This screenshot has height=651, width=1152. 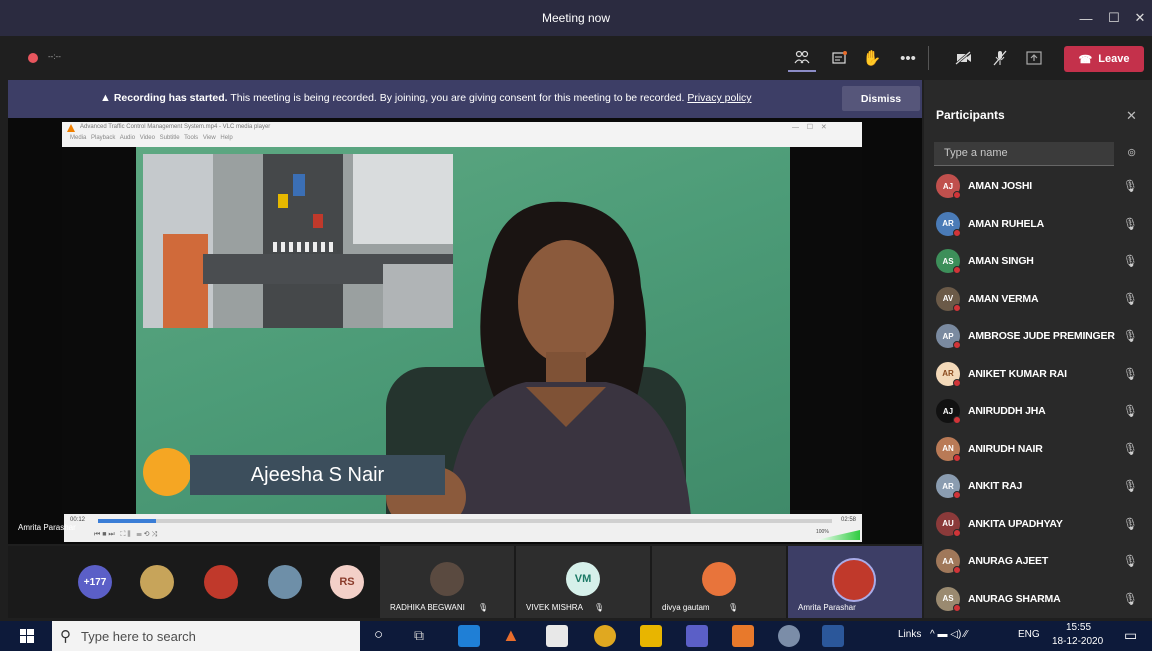 I want to click on tile-name: VIVEK MISHRA, so click(x=554, y=607).